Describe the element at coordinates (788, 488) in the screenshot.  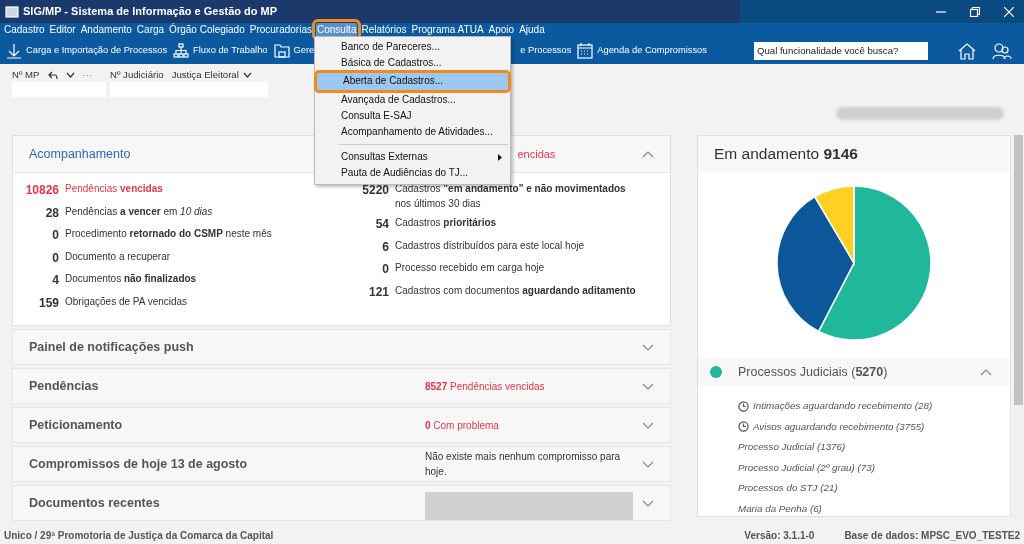
I see `list-item: Processos do STJ (21)` at that location.